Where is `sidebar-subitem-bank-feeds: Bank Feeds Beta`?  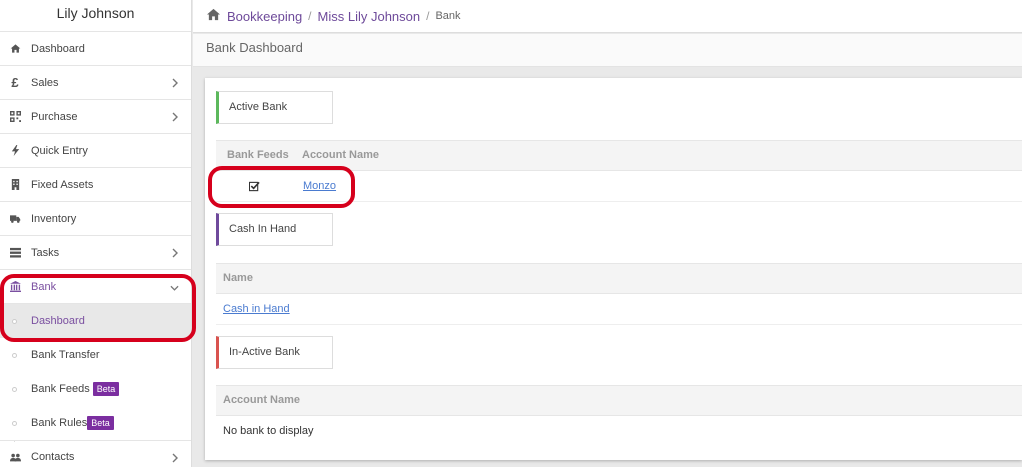
sidebar-subitem-bank-feeds: Bank Feeds Beta is located at coordinates (95, 389).